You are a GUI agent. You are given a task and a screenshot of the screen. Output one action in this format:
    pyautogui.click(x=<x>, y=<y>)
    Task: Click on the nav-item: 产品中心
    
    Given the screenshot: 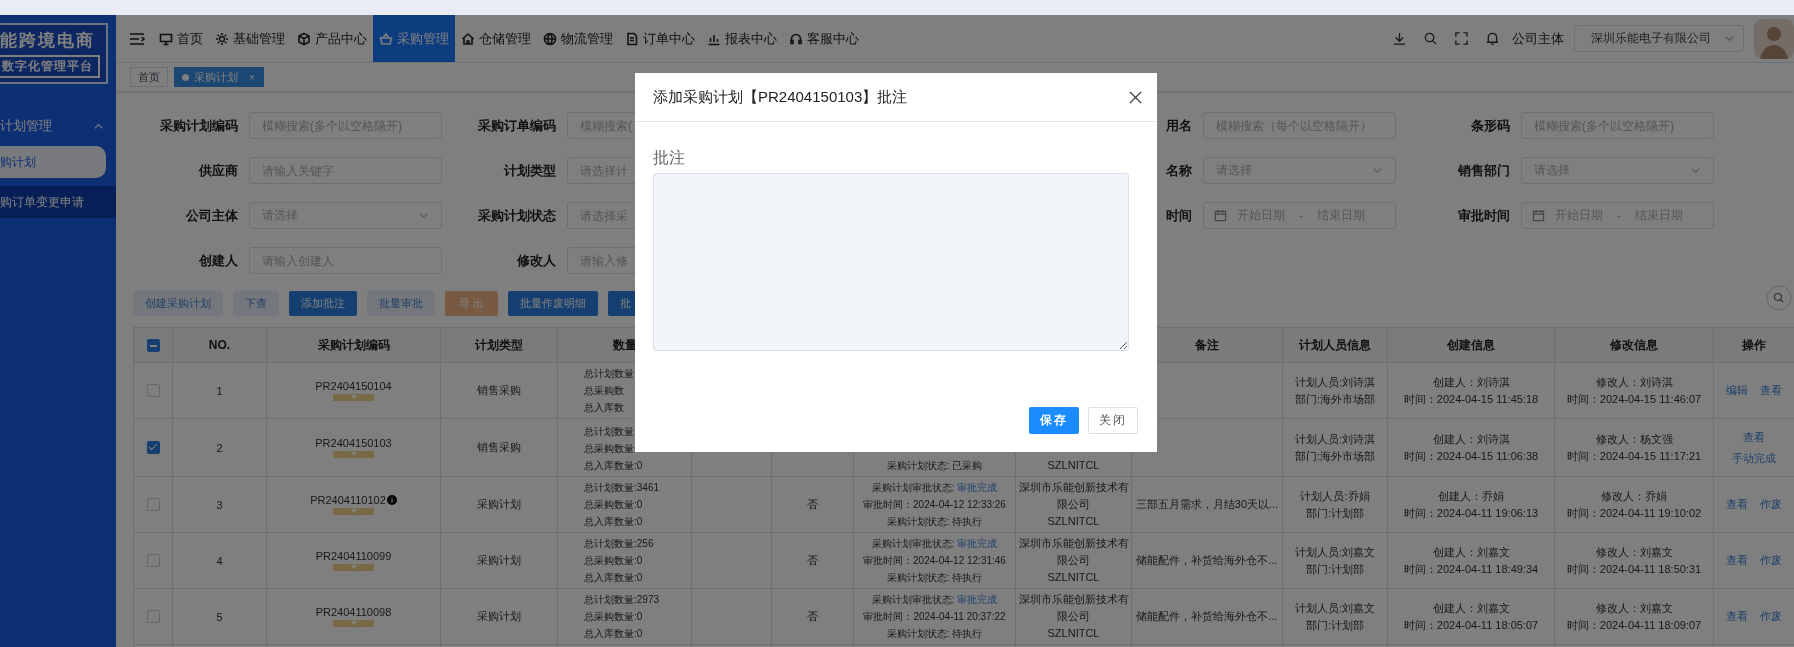 What is the action you would take?
    pyautogui.click(x=332, y=38)
    